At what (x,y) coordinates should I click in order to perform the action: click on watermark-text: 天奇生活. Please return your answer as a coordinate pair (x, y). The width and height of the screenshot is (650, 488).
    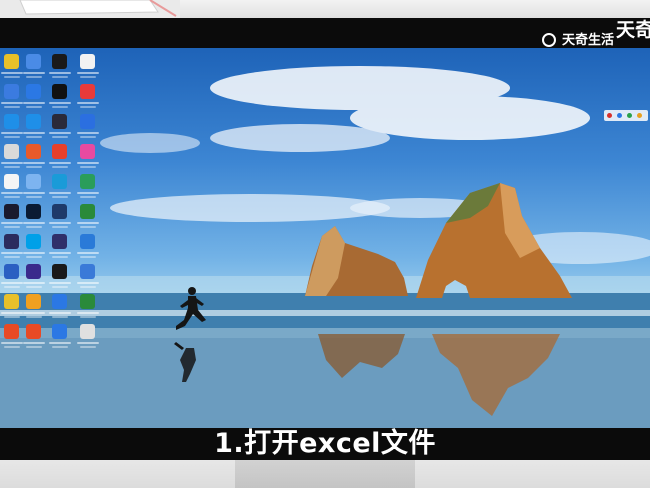
    Looking at the image, I should click on (588, 40).